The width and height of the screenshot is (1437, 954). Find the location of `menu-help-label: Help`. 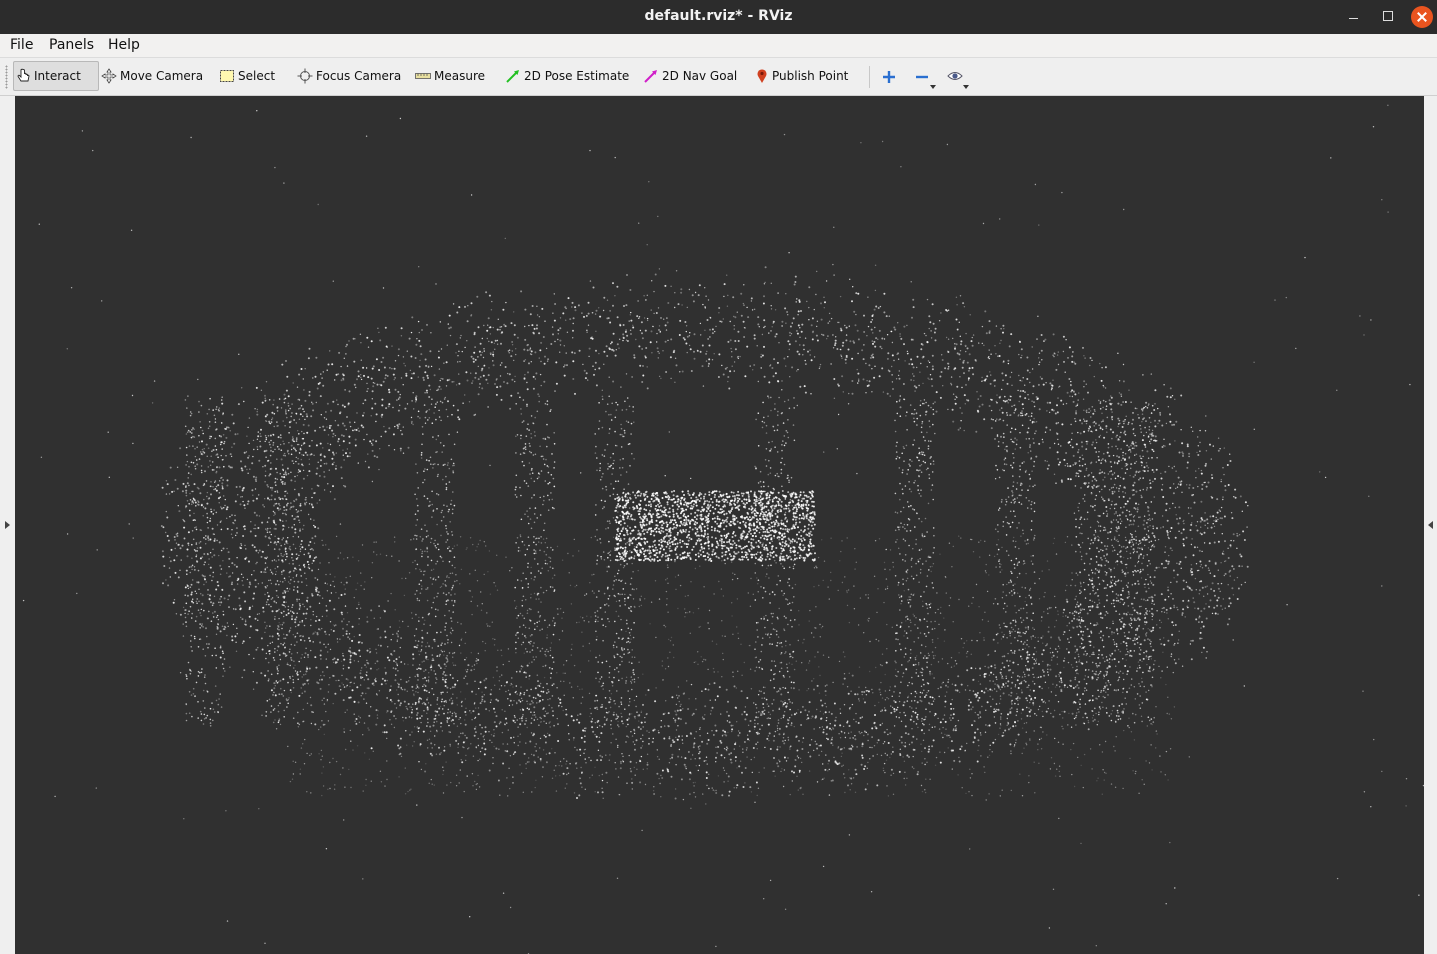

menu-help-label: Help is located at coordinates (124, 45).